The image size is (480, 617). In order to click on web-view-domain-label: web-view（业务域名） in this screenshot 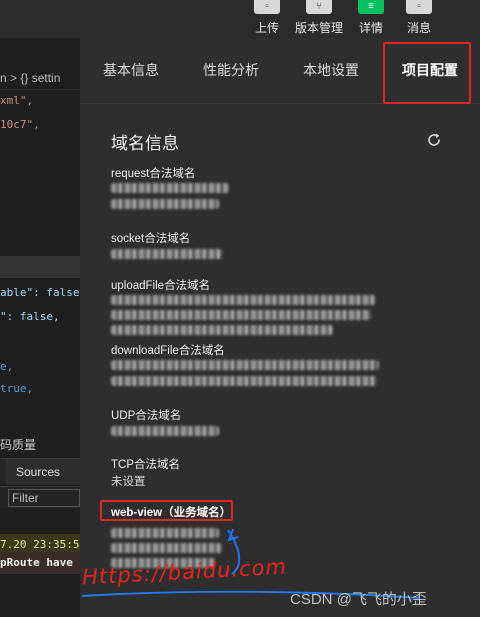, I will do `click(171, 513)`.